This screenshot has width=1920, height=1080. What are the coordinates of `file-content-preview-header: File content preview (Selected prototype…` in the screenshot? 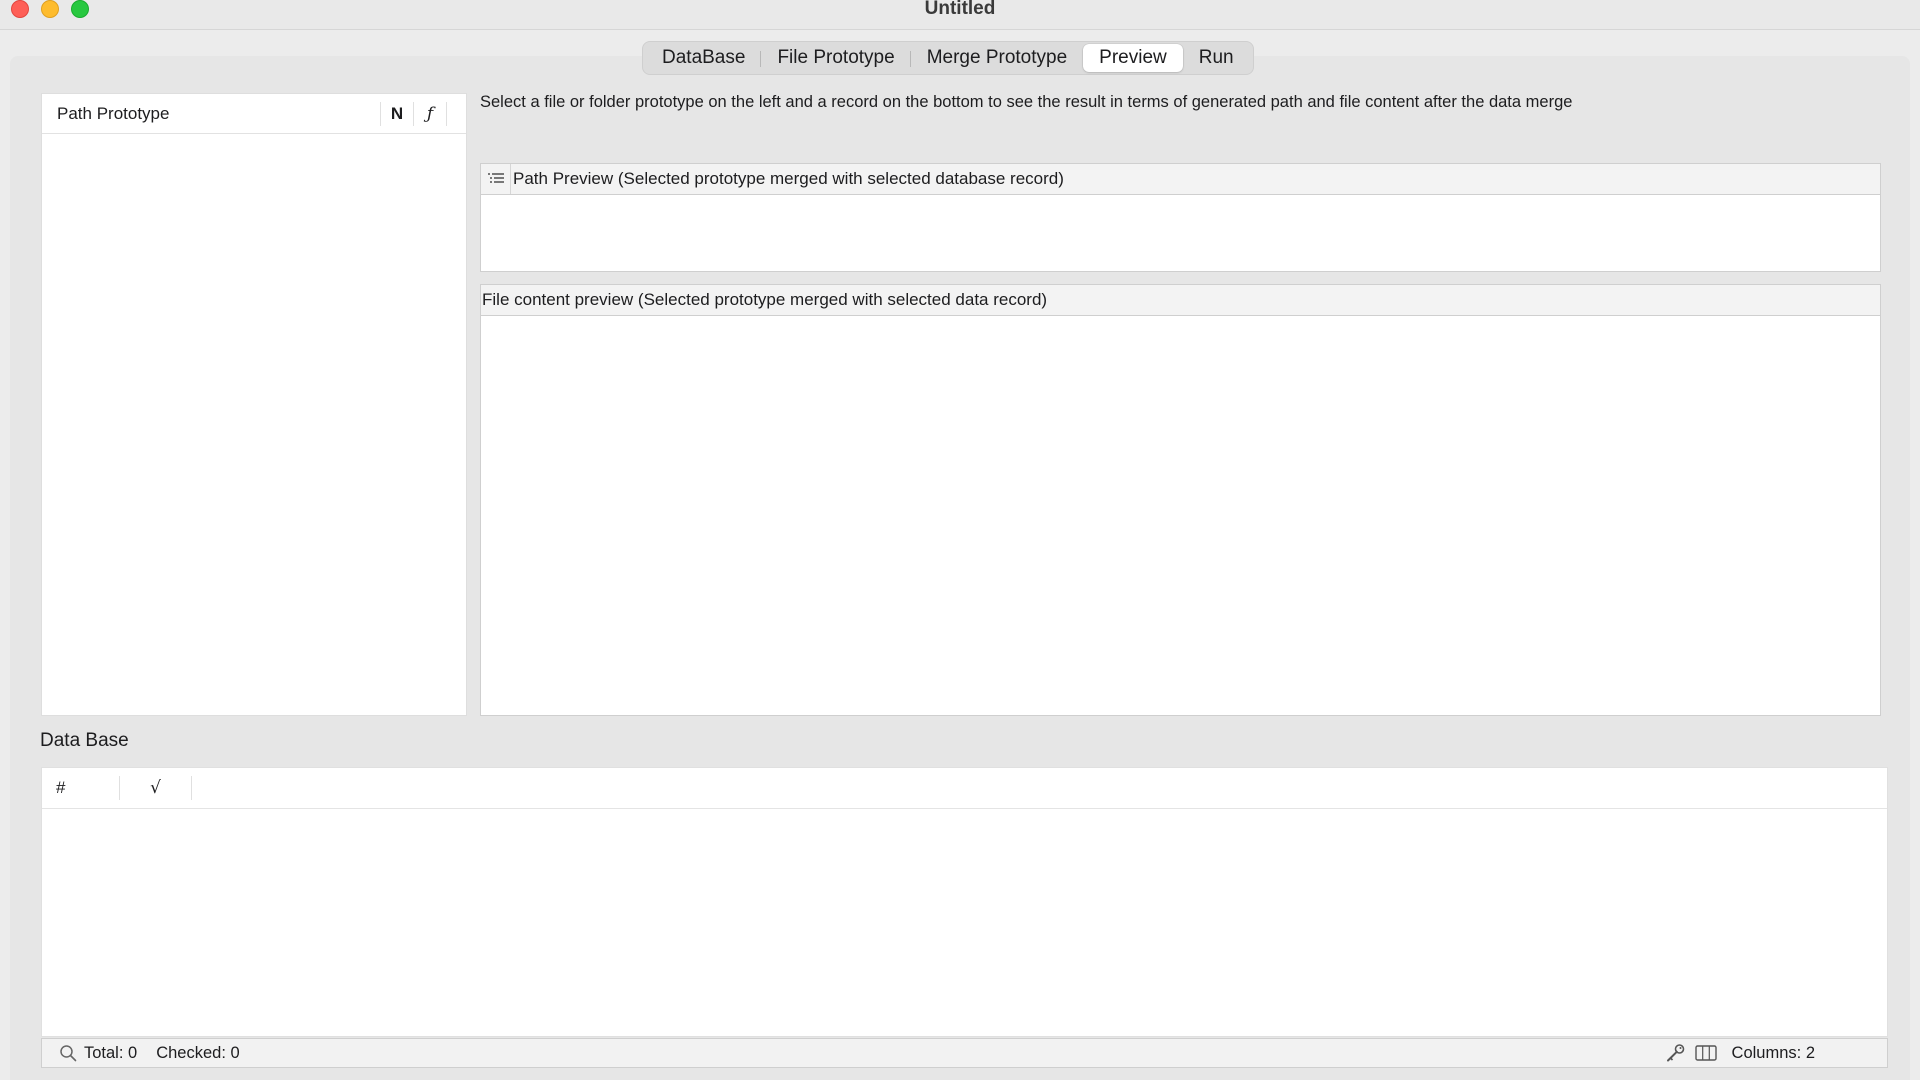 It's located at (1180, 300).